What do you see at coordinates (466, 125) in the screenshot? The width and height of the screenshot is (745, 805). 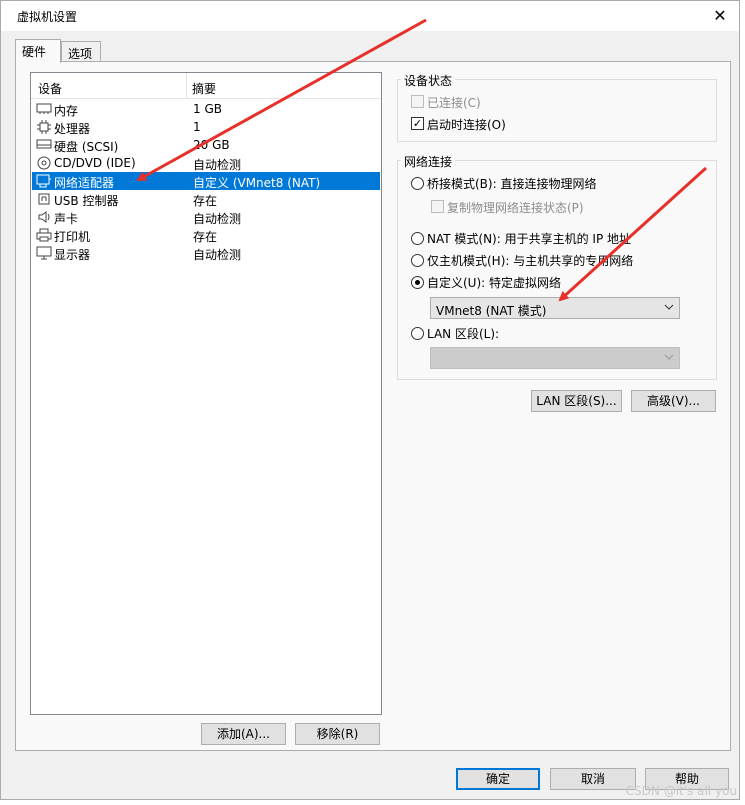 I see `connect-at-power-on-label: 启动时连接(O)` at bounding box center [466, 125].